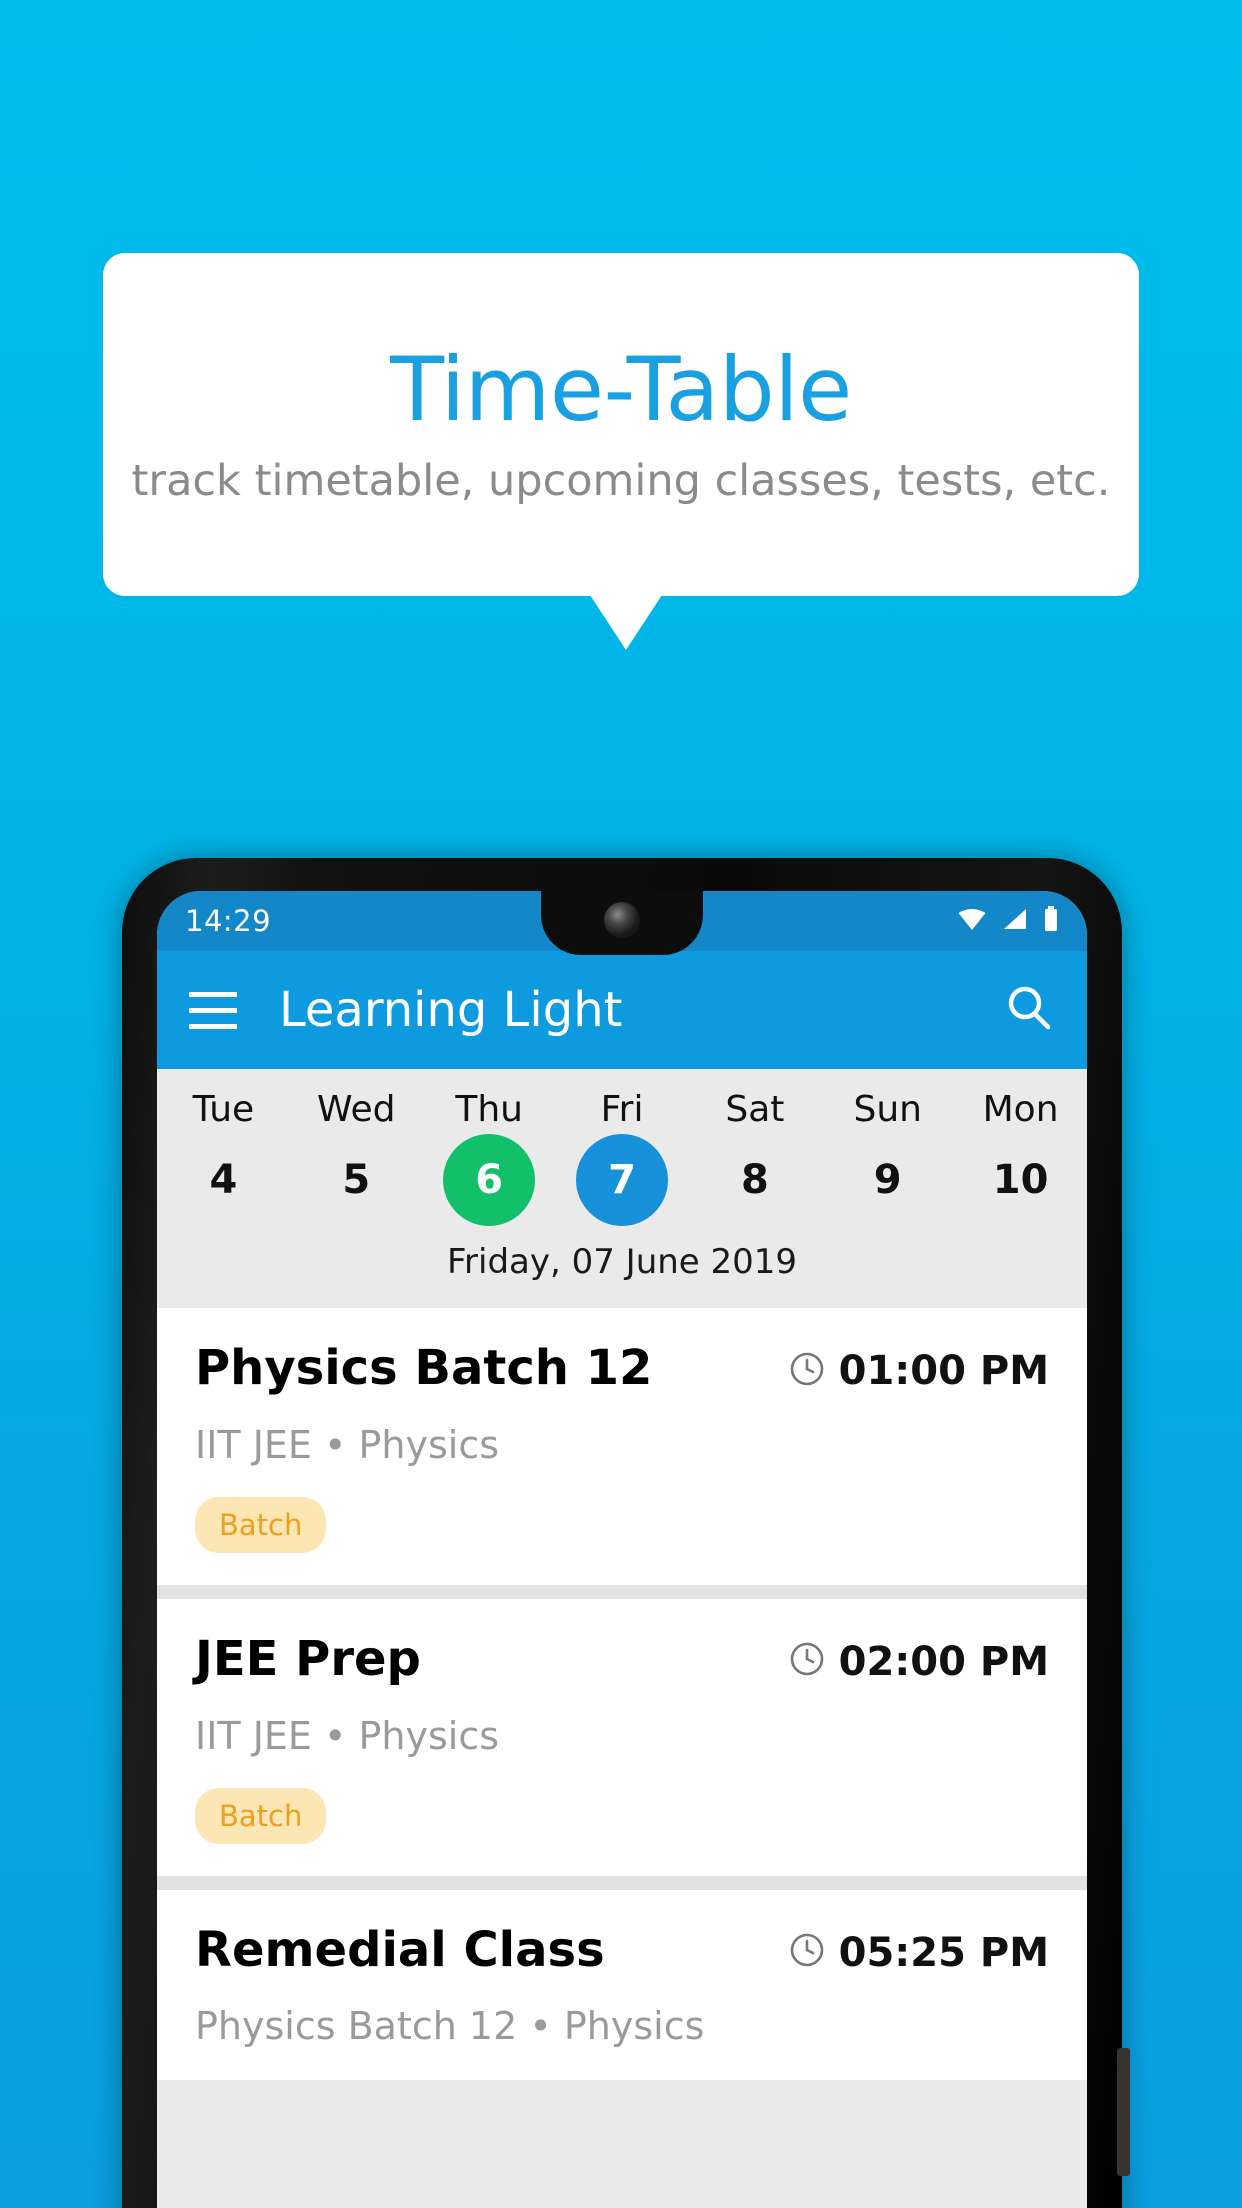 The image size is (1242, 2208). What do you see at coordinates (1015, 921) in the screenshot?
I see `signal-icon` at bounding box center [1015, 921].